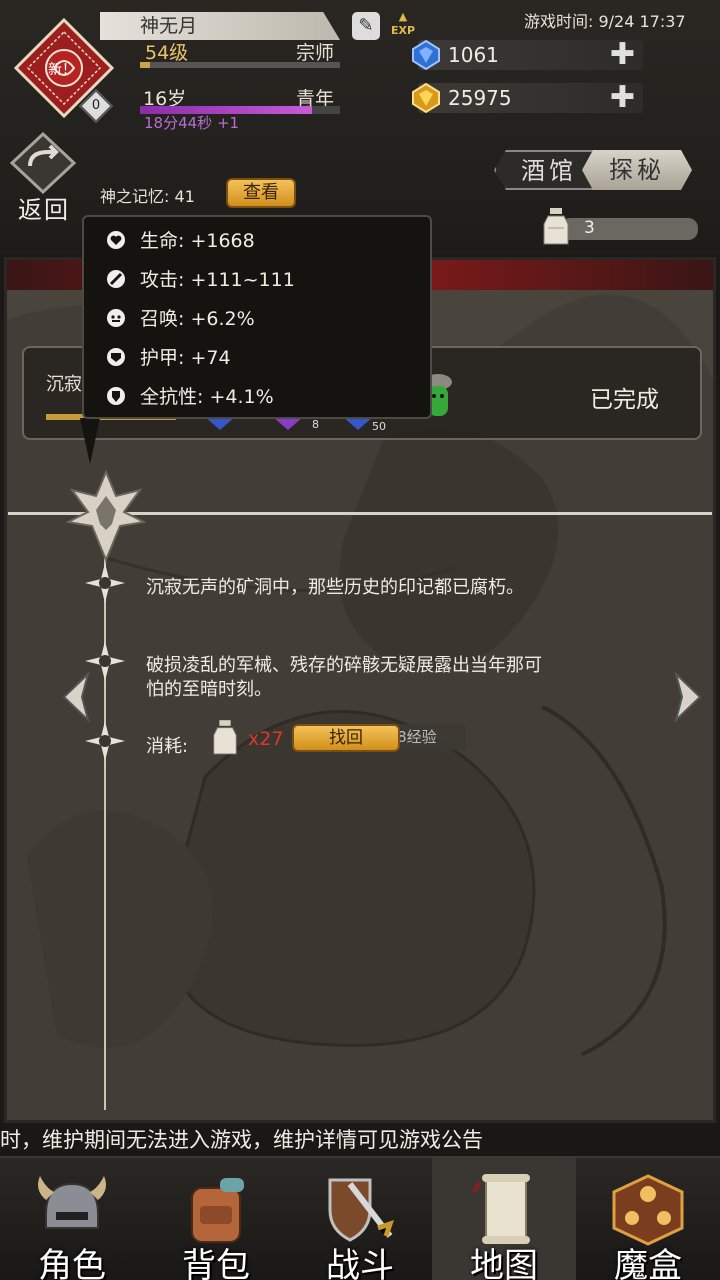  Describe the element at coordinates (167, 746) in the screenshot. I see `cost-label: 消耗:` at that location.